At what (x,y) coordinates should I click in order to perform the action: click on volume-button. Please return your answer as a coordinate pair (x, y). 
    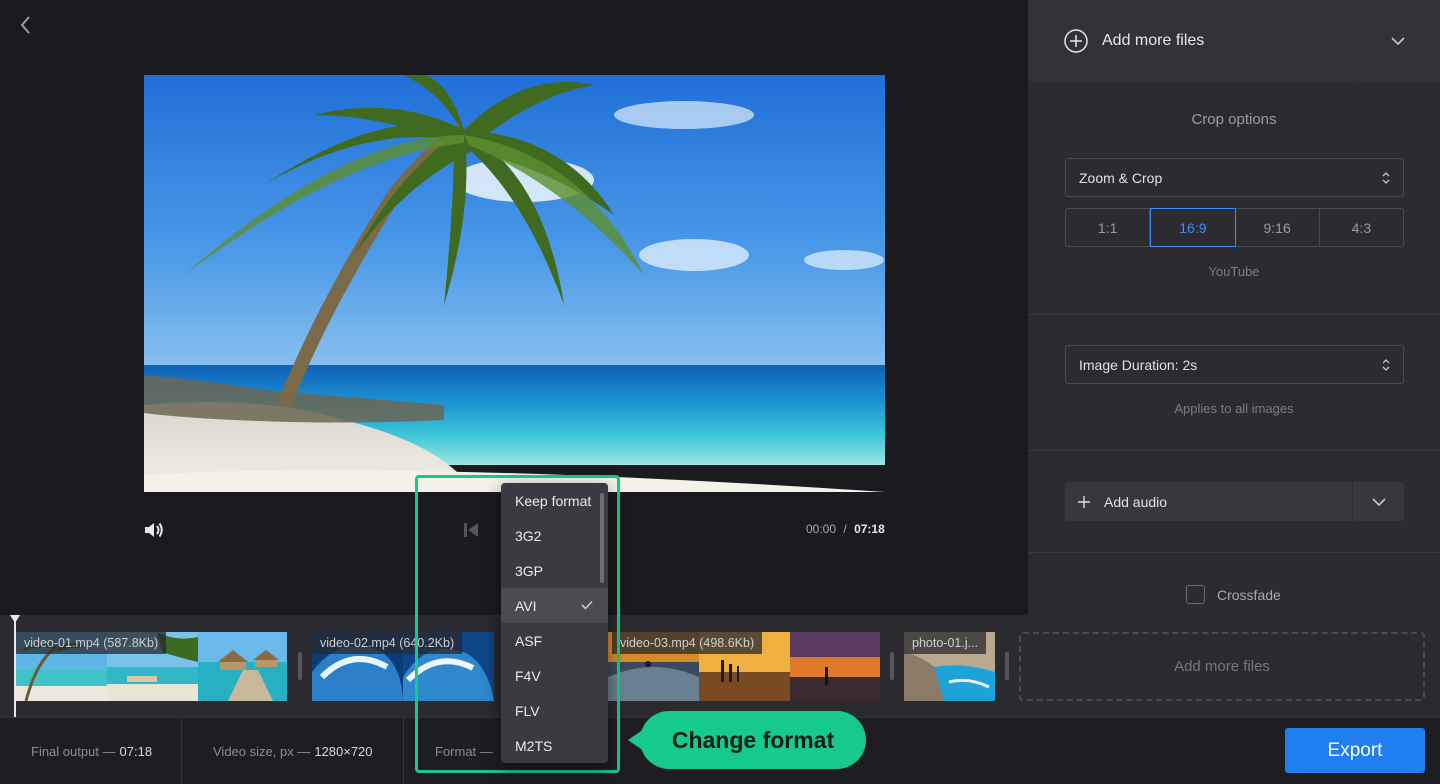
    Looking at the image, I should click on (154, 530).